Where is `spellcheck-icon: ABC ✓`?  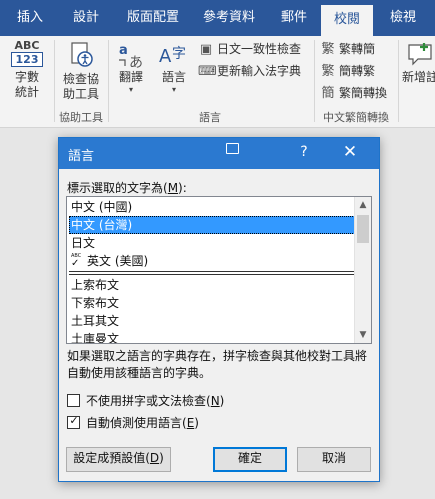 spellcheck-icon: ABC ✓ is located at coordinates (78, 261).